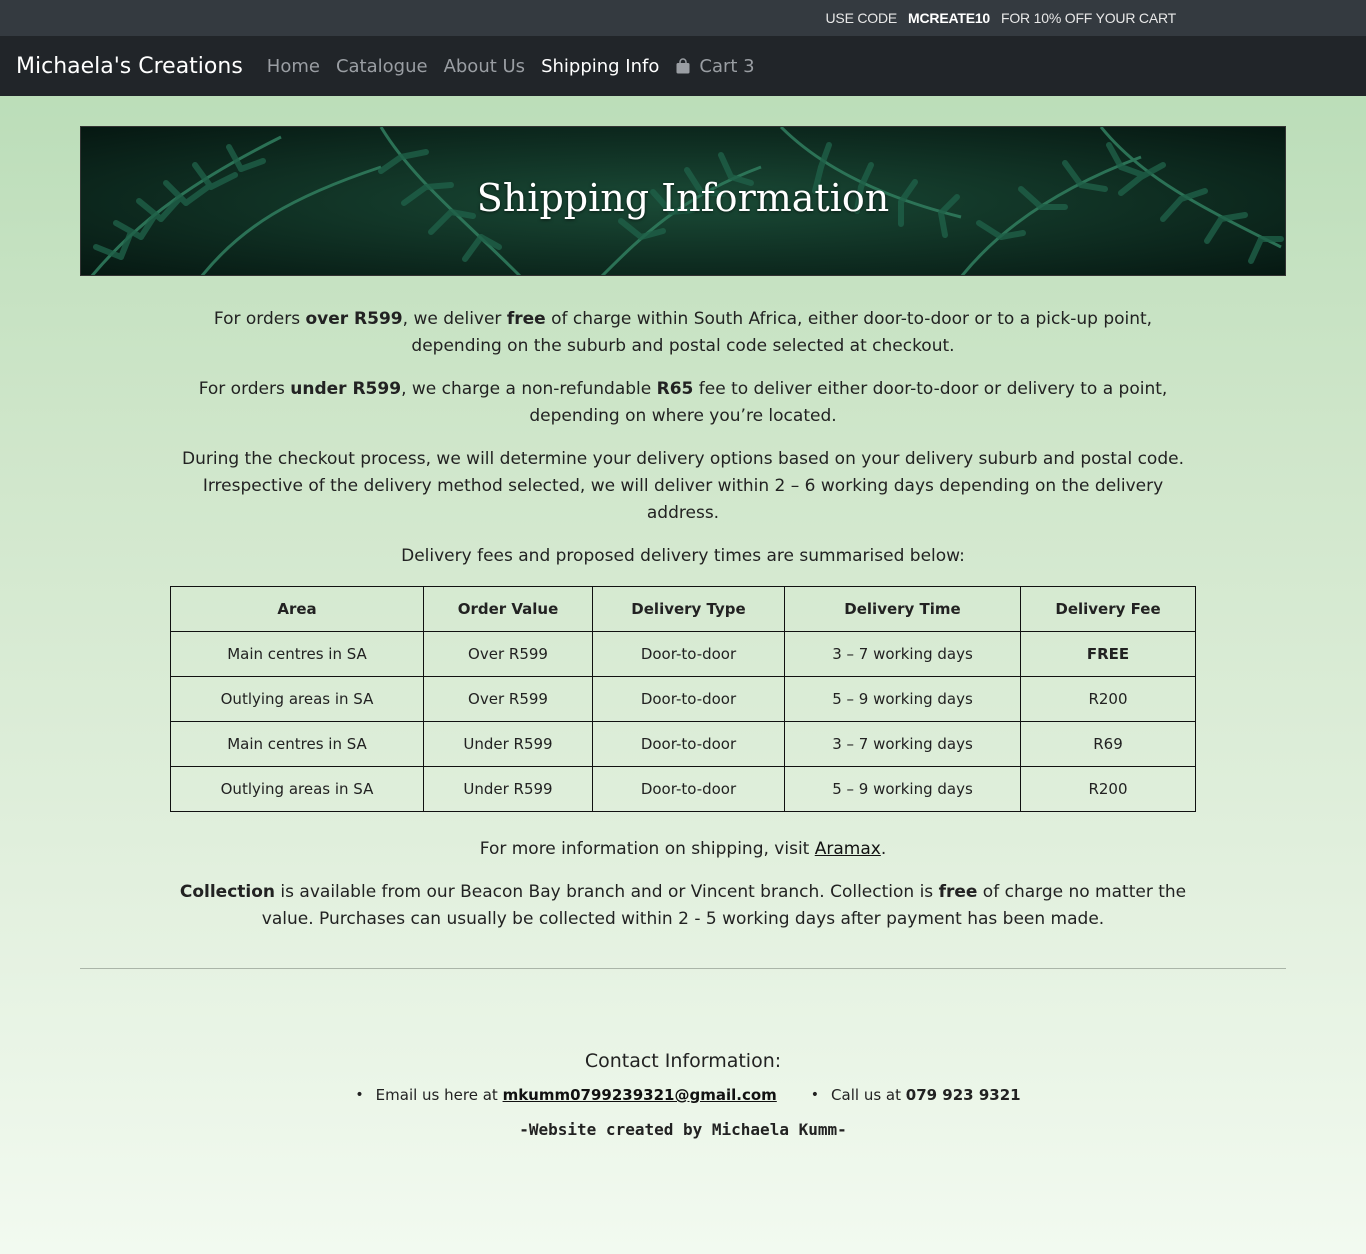  Describe the element at coordinates (683, 1061) in the screenshot. I see `contact-heading: Contact Information:` at that location.